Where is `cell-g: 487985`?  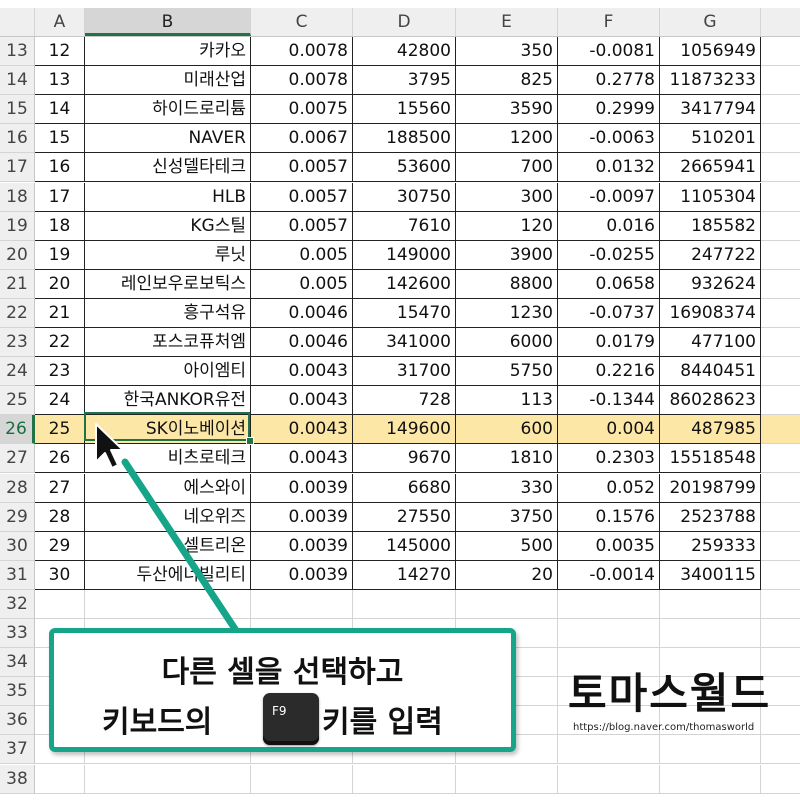 cell-g: 487985 is located at coordinates (710, 429).